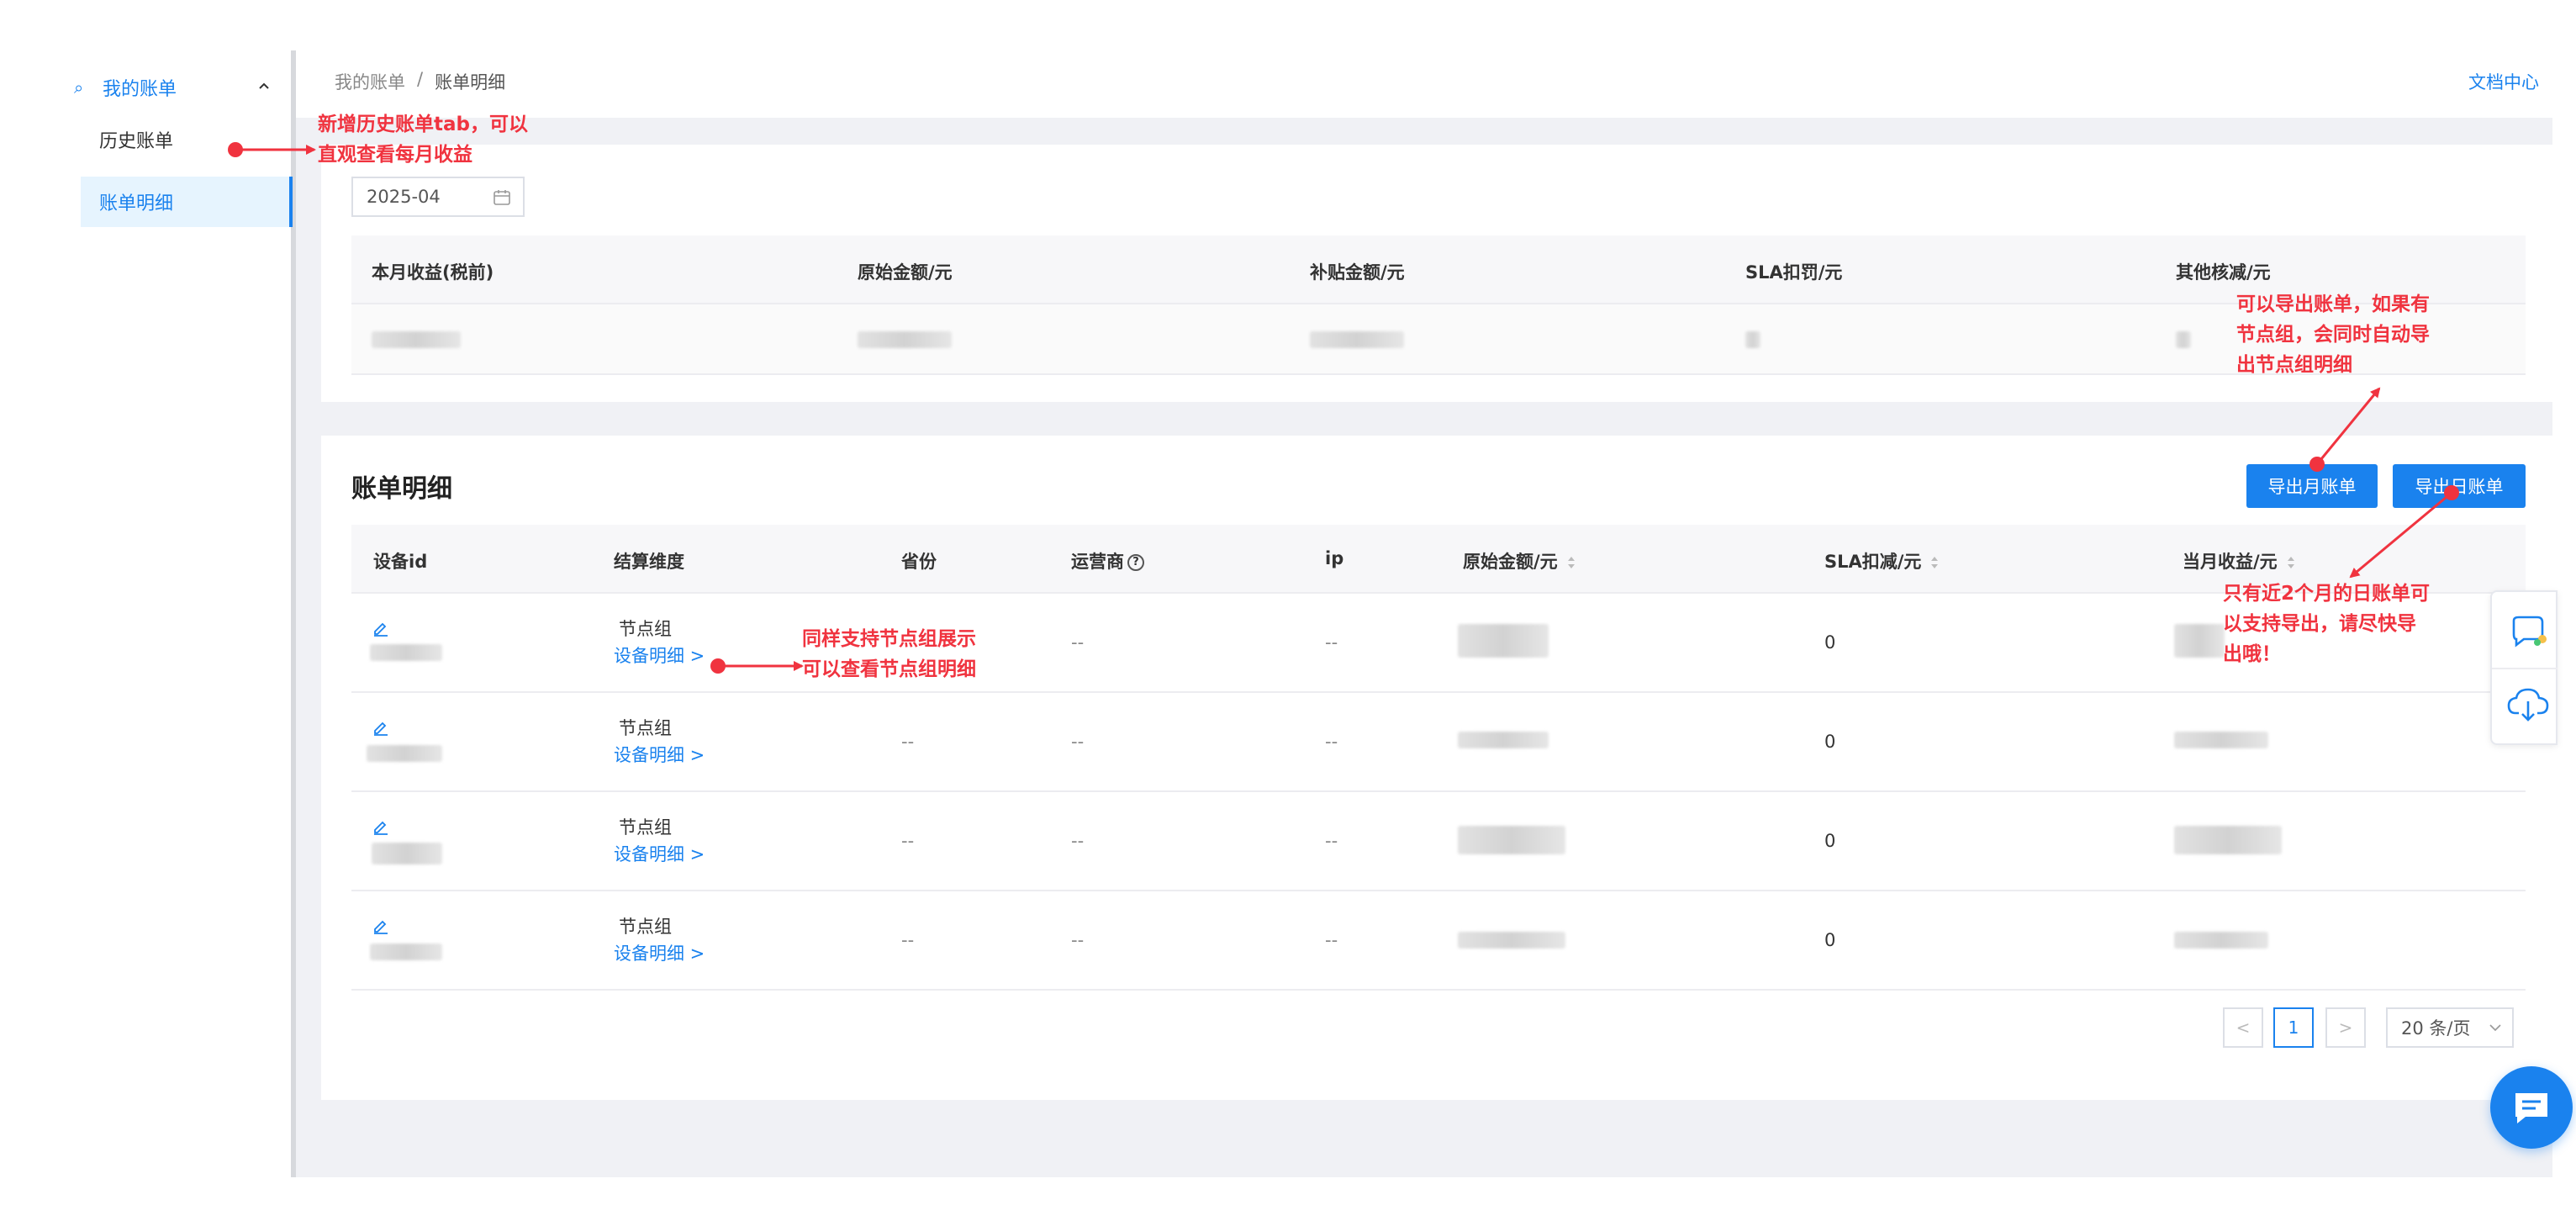 This screenshot has height=1221, width=2576. What do you see at coordinates (272, 150) in the screenshot?
I see `arrow-history-tab` at bounding box center [272, 150].